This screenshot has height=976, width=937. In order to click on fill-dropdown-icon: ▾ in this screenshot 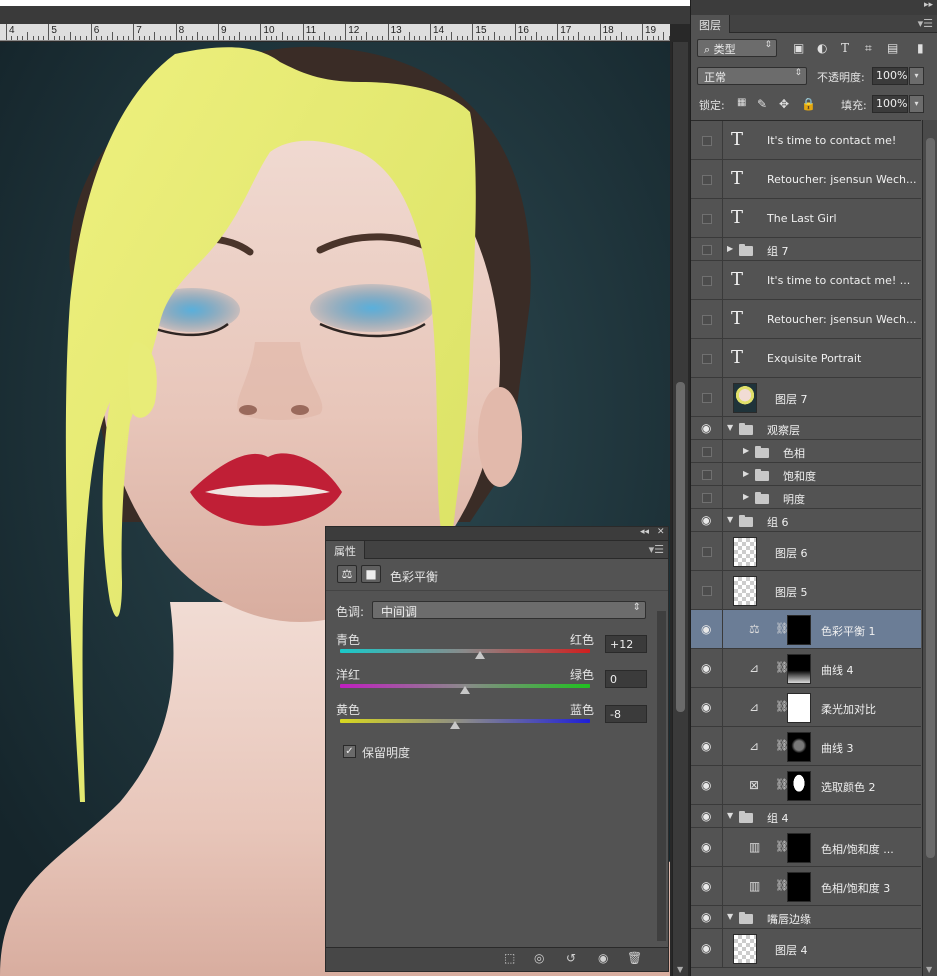, I will do `click(916, 104)`.